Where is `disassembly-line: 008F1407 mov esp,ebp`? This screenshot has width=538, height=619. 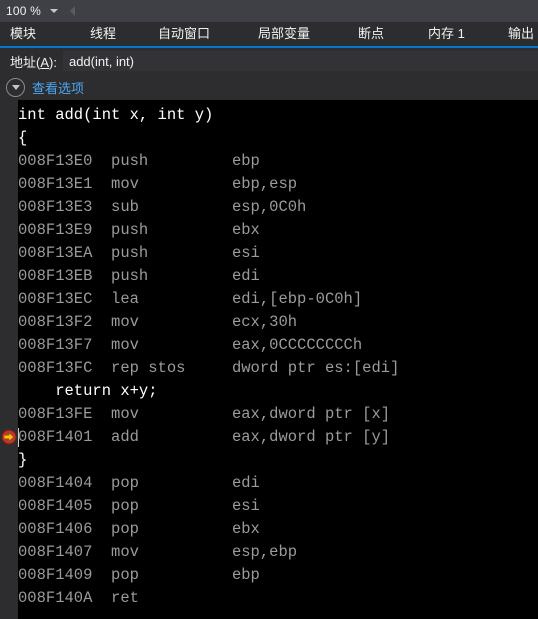 disassembly-line: 008F1407 mov esp,ebp is located at coordinates (278, 552).